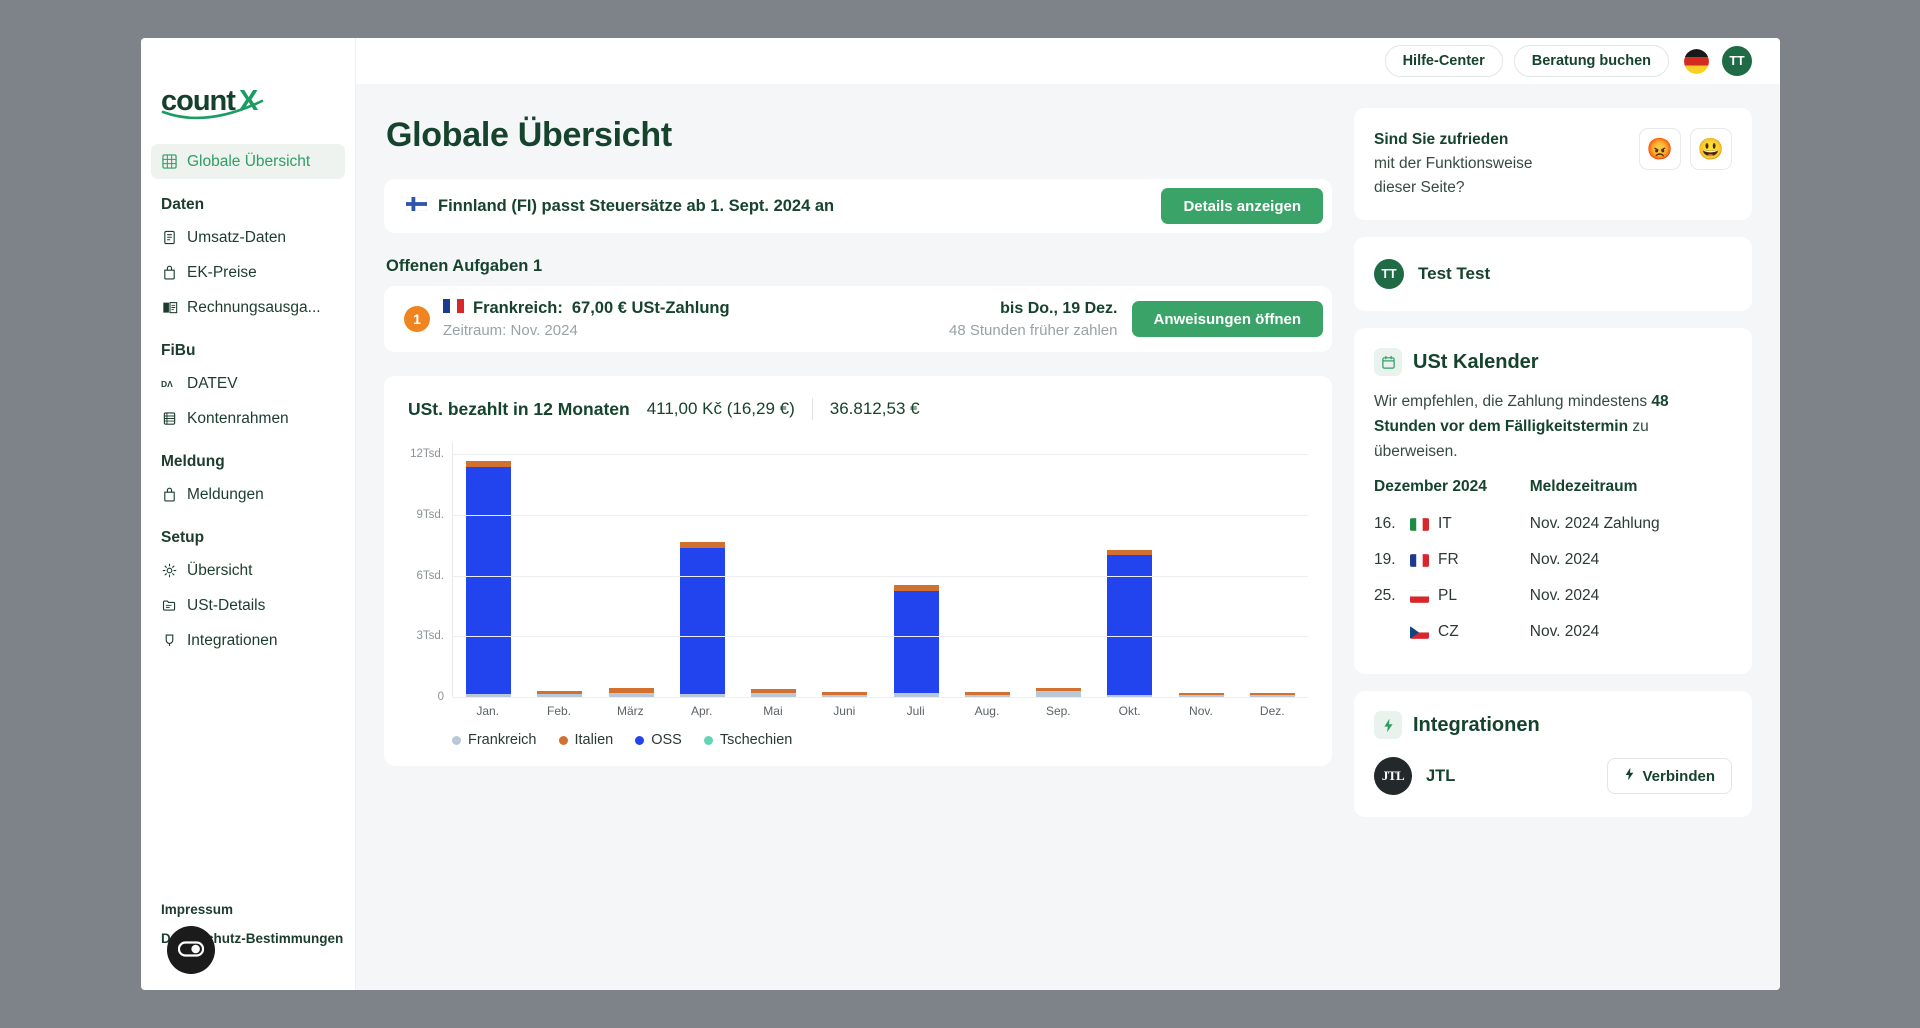 The image size is (1920, 1028). What do you see at coordinates (558, 711) in the screenshot?
I see `x-axis-tick: Feb.` at bounding box center [558, 711].